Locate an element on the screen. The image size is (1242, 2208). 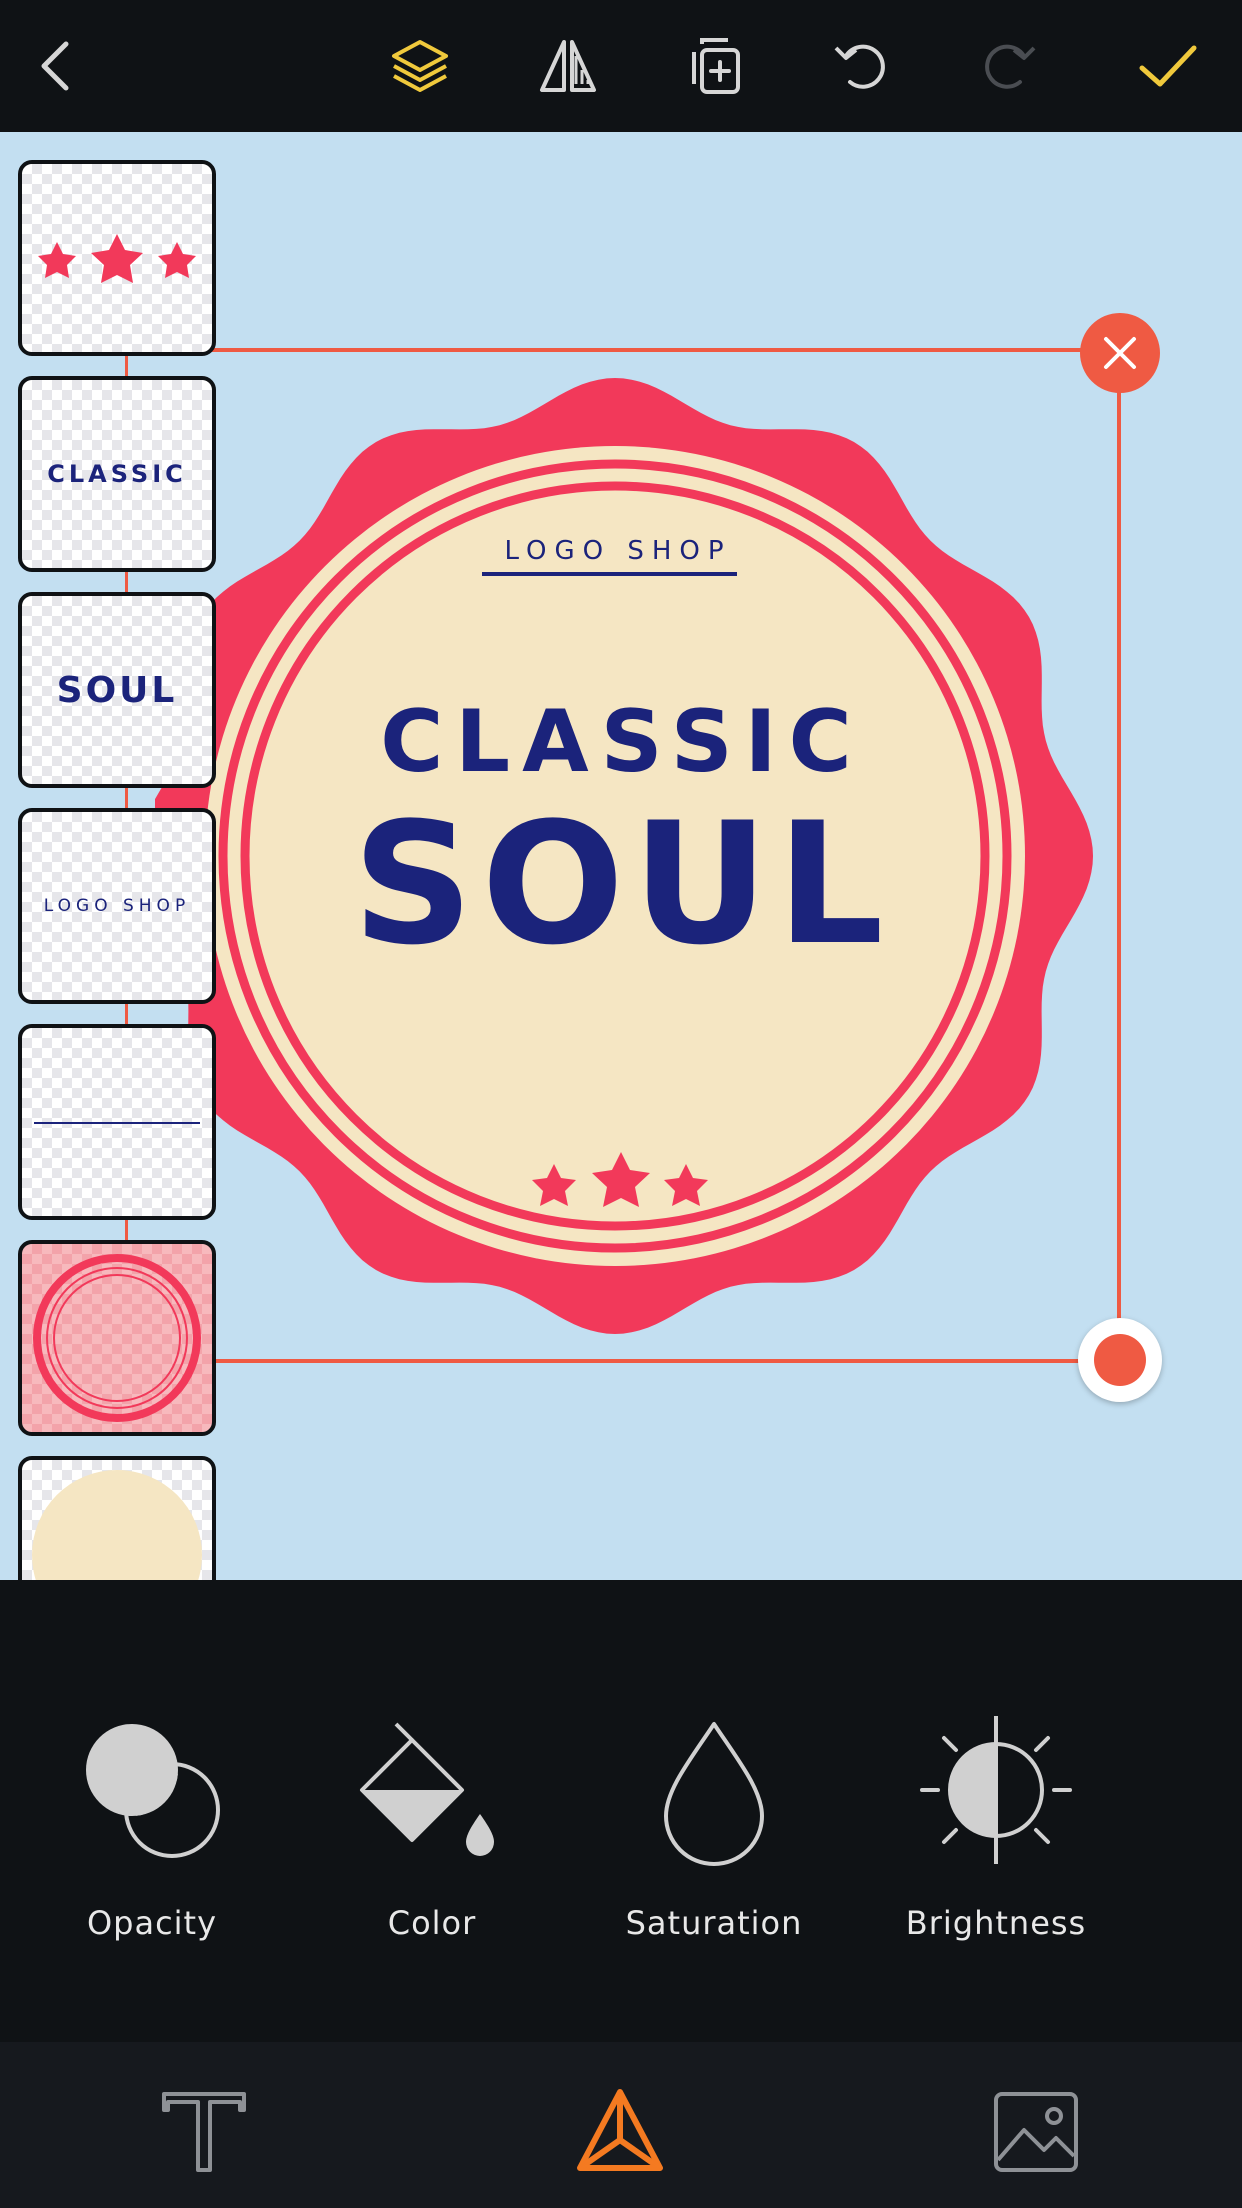
back-button is located at coordinates (58, 66).